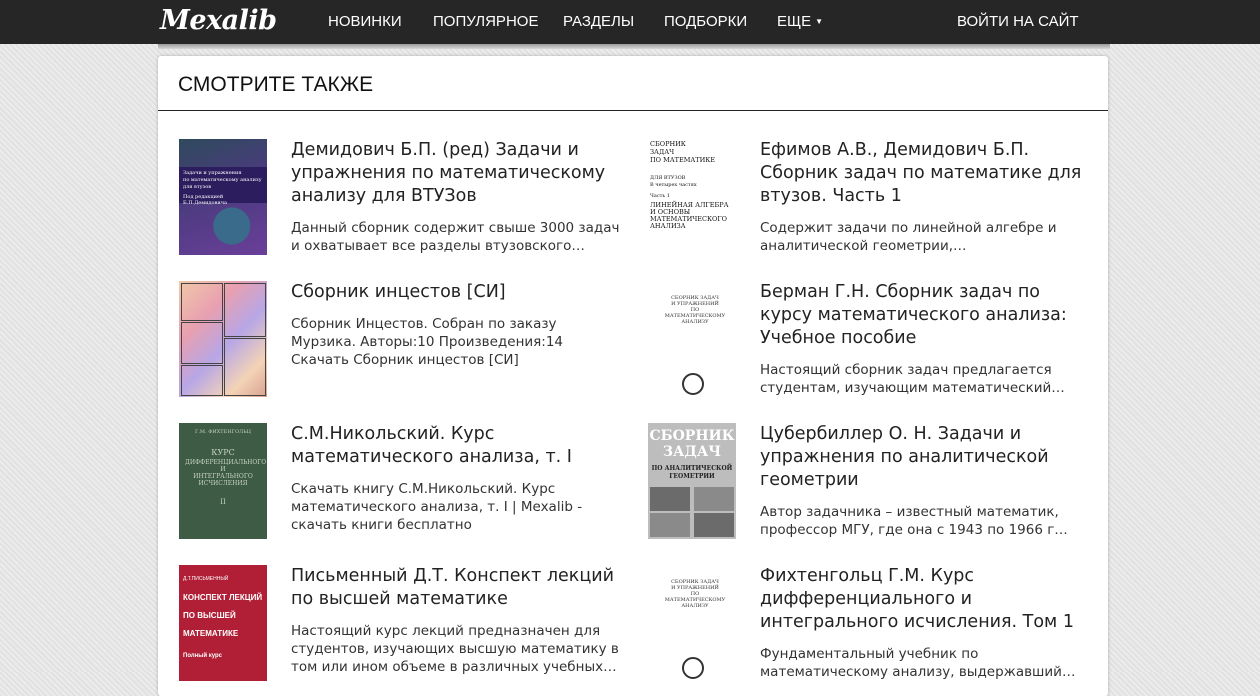  Describe the element at coordinates (218, 21) in the screenshot. I see `site-logo: Mexalib` at that location.